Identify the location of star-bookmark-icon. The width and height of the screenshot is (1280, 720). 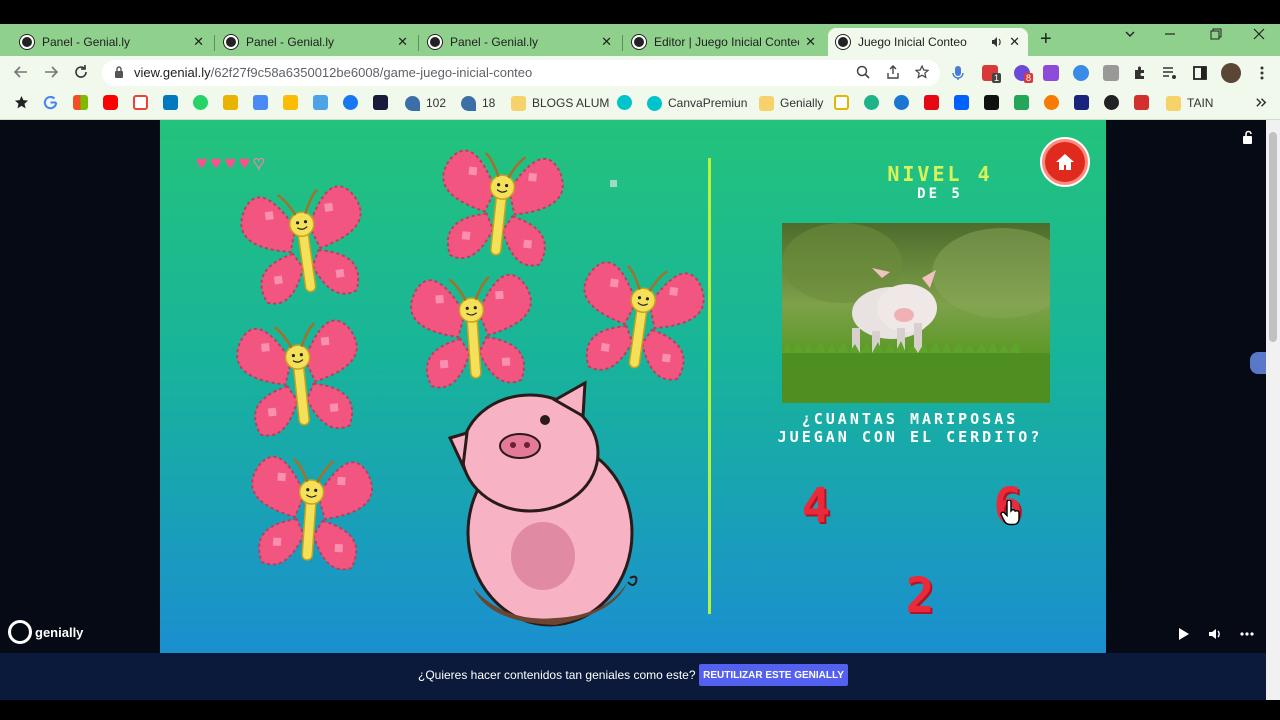
(21, 102).